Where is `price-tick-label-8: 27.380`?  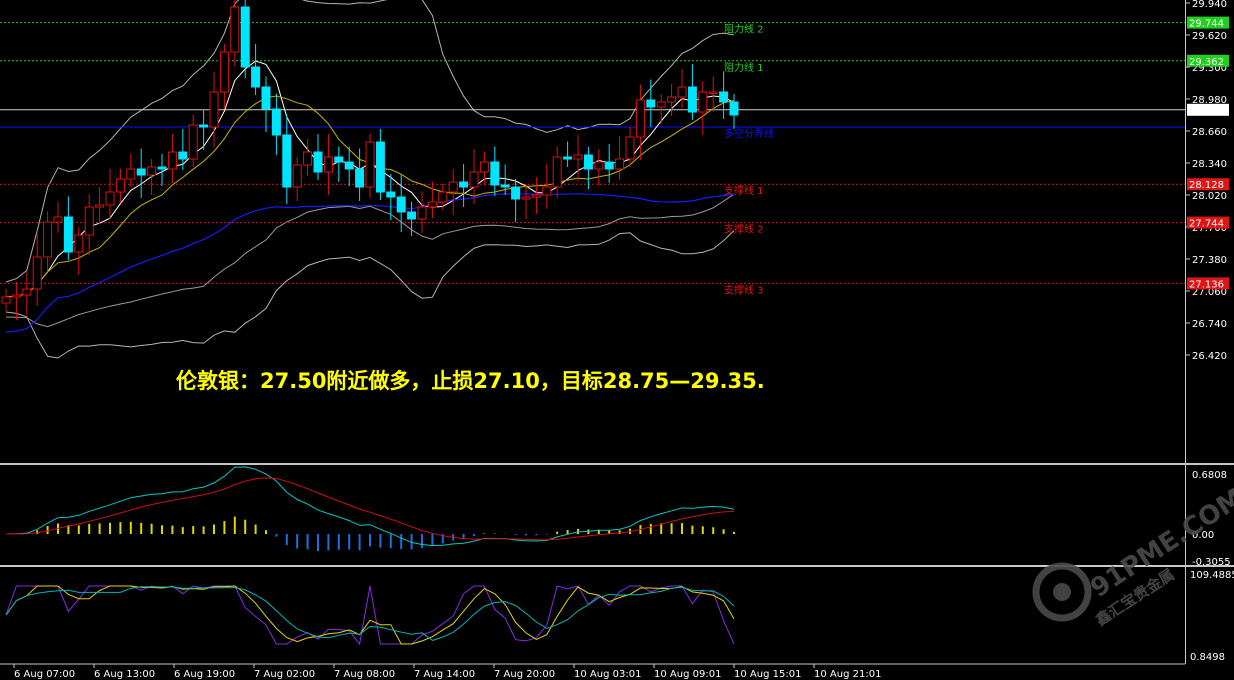
price-tick-label-8: 27.380 is located at coordinates (1209, 260).